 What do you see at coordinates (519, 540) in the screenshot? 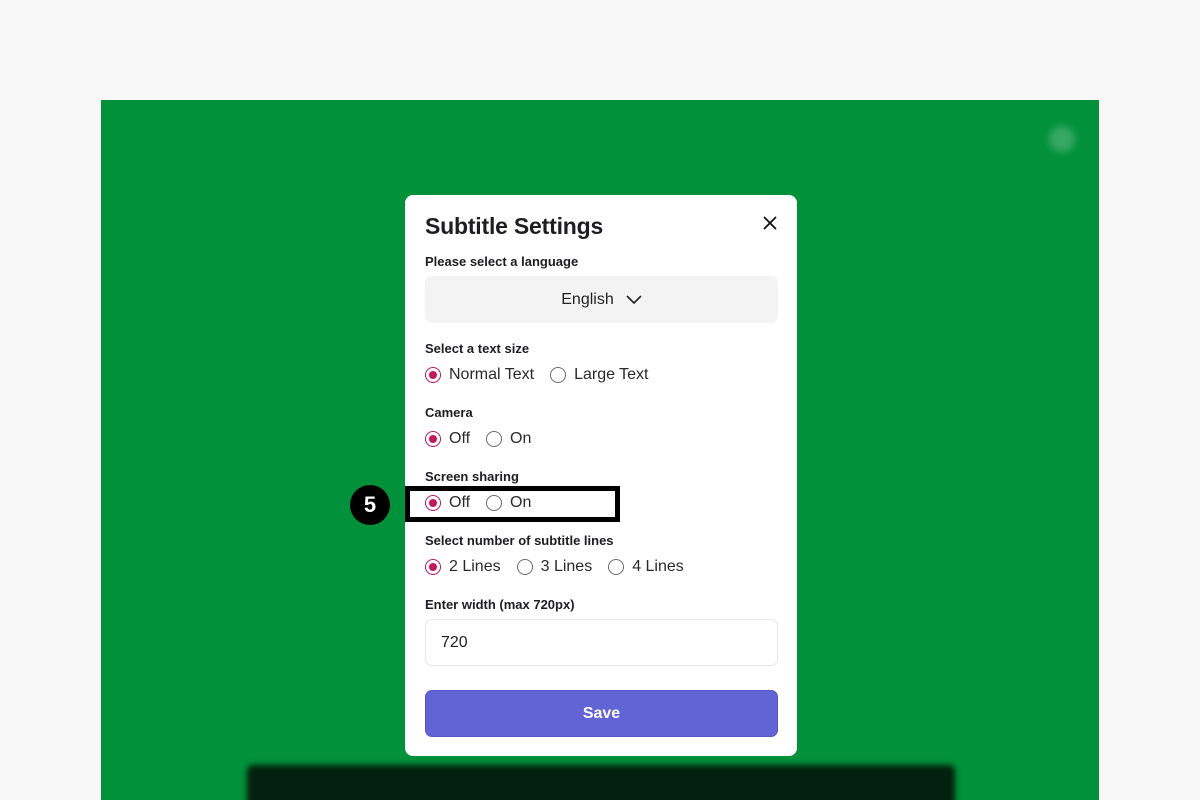
I see `subtitle-lines-label: Select number of subtitle lines` at bounding box center [519, 540].